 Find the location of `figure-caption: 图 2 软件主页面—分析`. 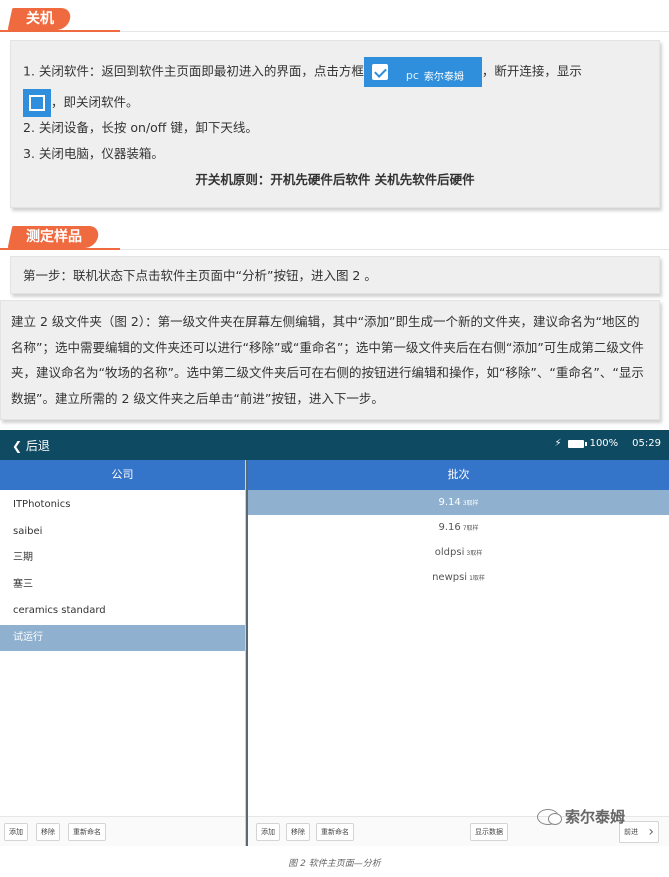

figure-caption: 图 2 软件主页面—分析 is located at coordinates (334, 864).